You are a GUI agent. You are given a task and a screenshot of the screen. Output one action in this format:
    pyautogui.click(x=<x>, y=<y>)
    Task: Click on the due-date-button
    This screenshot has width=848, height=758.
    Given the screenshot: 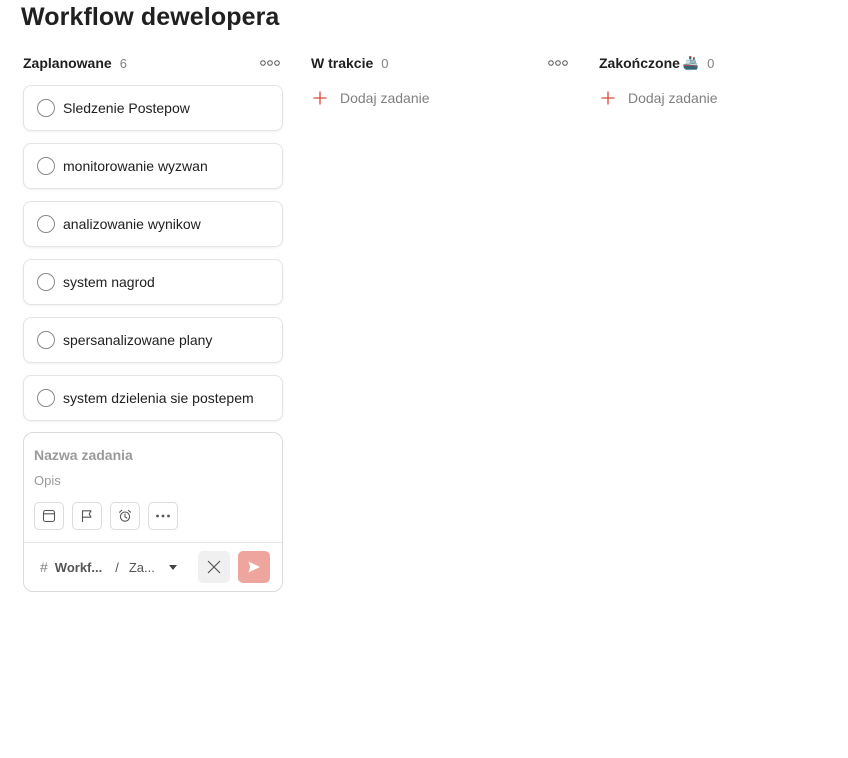 What is the action you would take?
    pyautogui.click(x=49, y=516)
    